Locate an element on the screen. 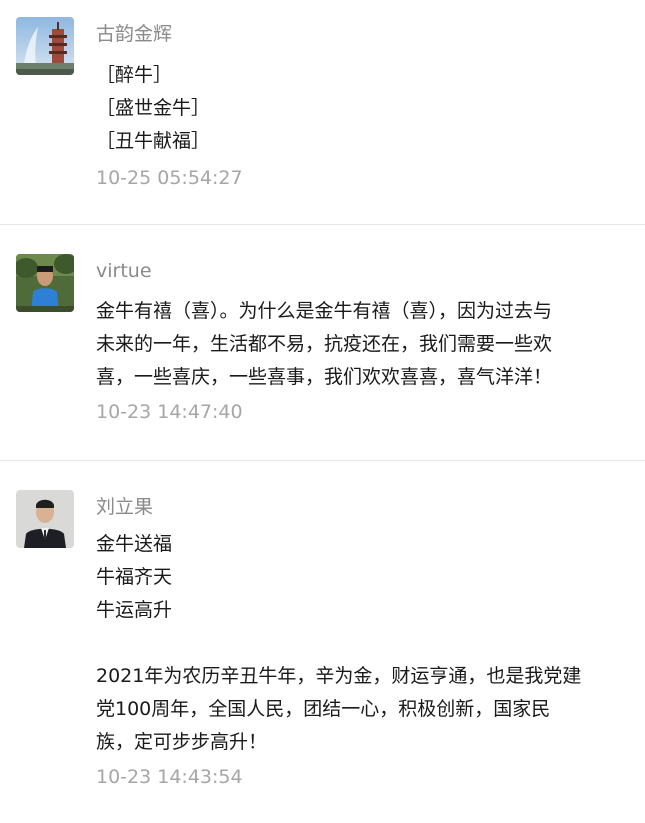 The width and height of the screenshot is (645, 823). comment-line: ［盛世金牛］ is located at coordinates (153, 108).